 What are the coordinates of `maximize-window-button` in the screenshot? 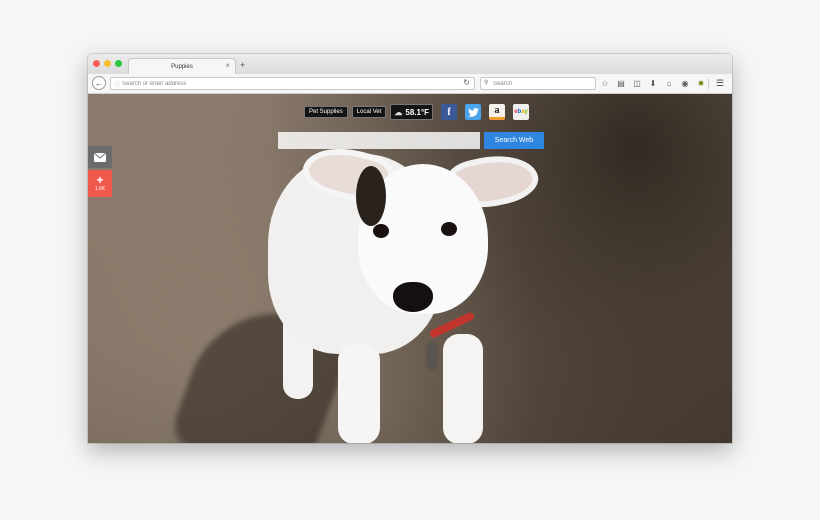 It's located at (118, 63).